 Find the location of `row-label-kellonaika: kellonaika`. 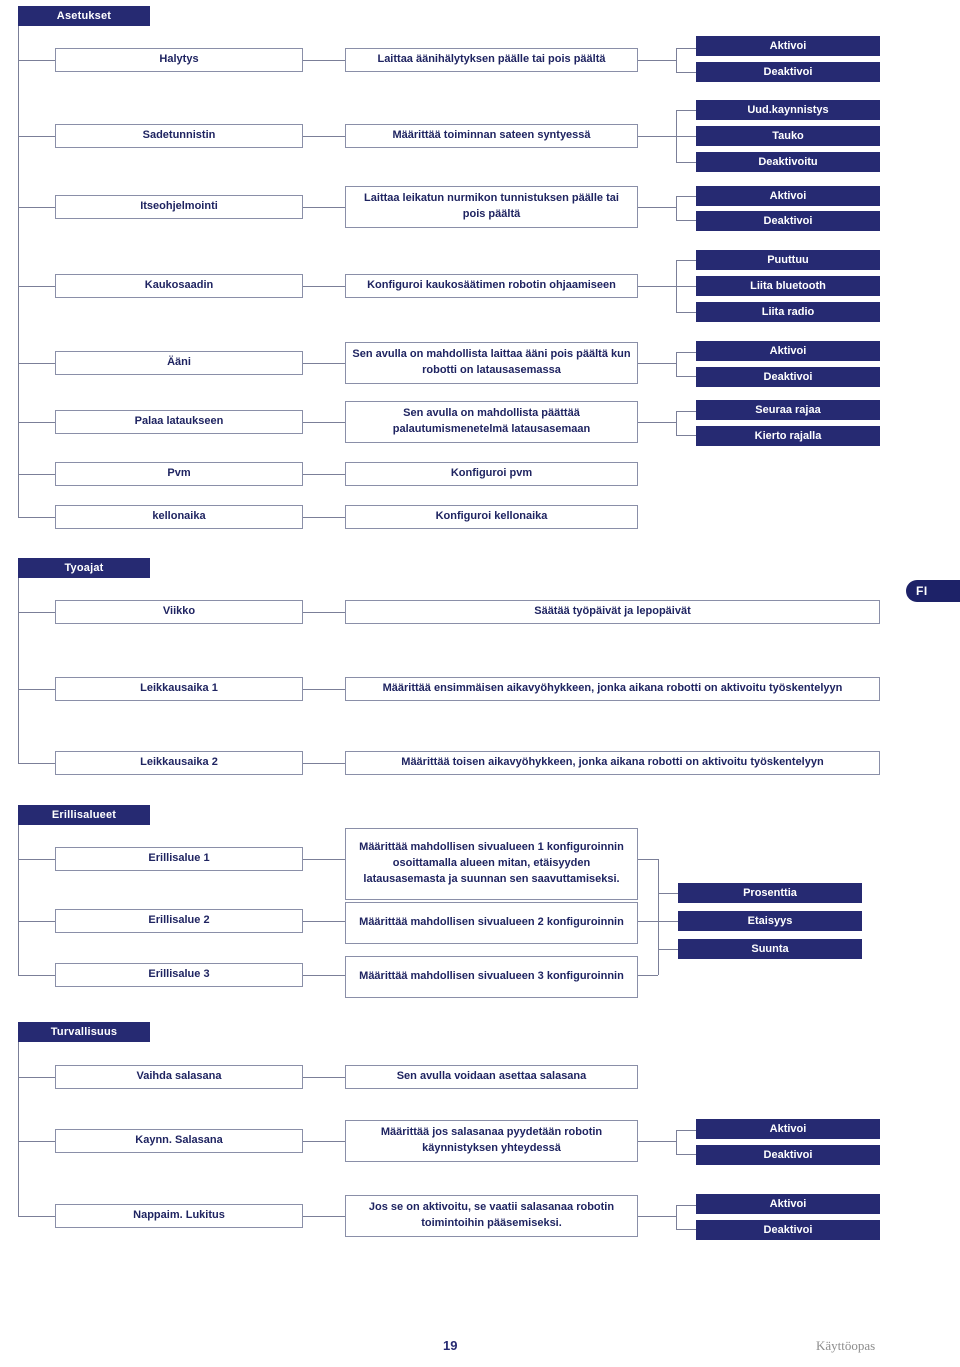

row-label-kellonaika: kellonaika is located at coordinates (179, 517).